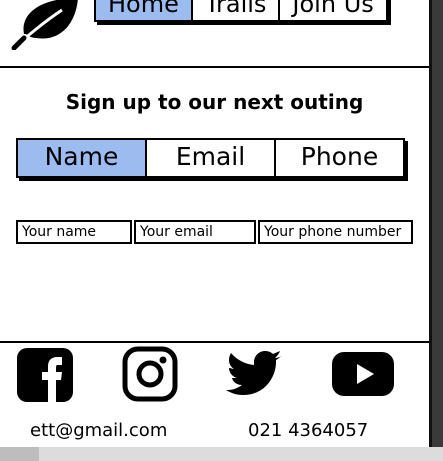 The width and height of the screenshot is (443, 461). Describe the element at coordinates (254, 374) in the screenshot. I see `twitter-icon` at that location.